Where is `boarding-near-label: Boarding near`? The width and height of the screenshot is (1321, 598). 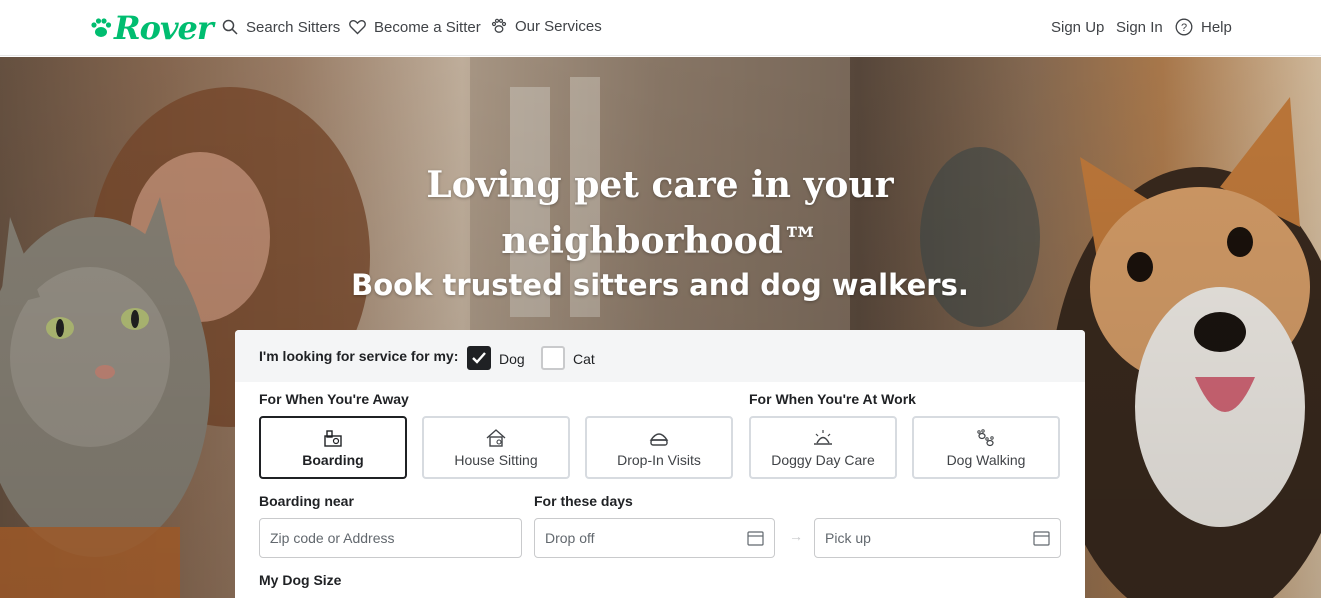
boarding-near-label: Boarding near is located at coordinates (306, 501).